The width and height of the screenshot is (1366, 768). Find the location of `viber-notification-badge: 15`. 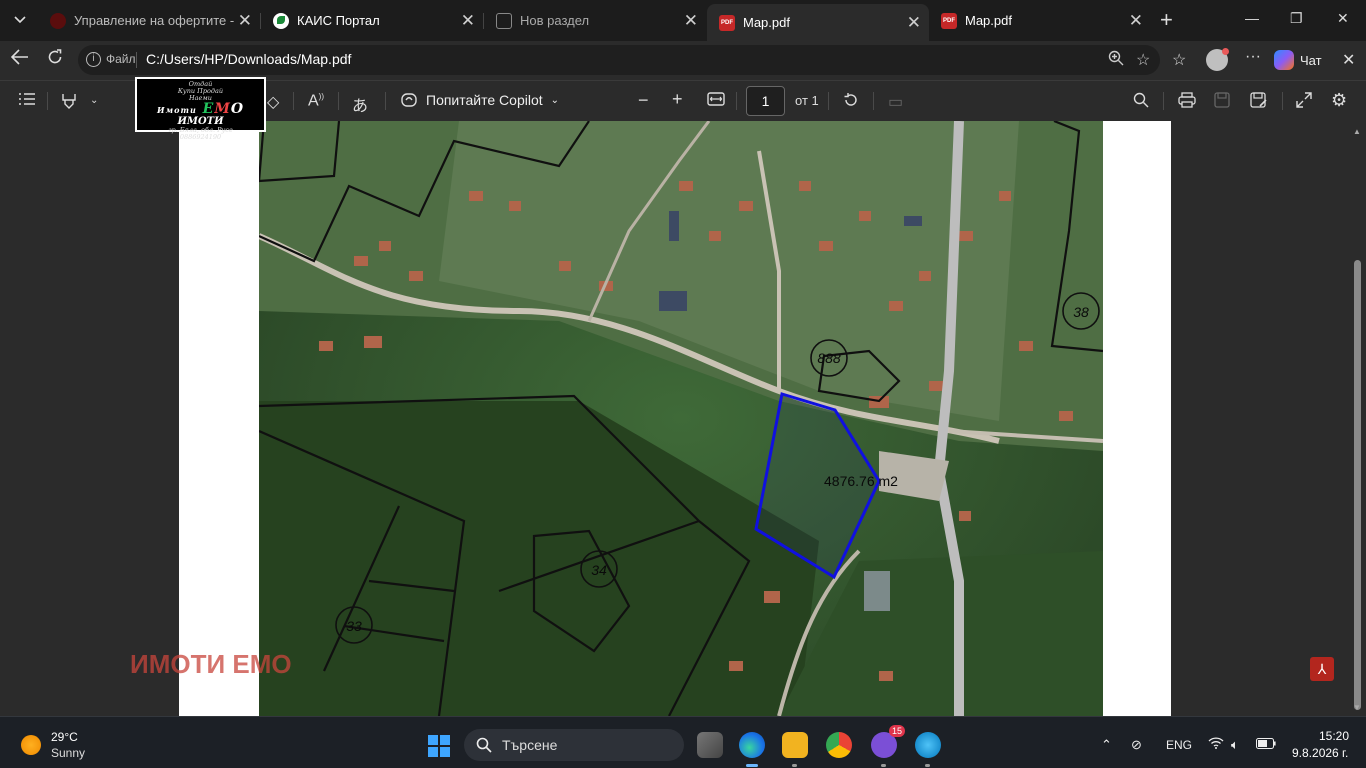

viber-notification-badge: 15 is located at coordinates (896, 731).